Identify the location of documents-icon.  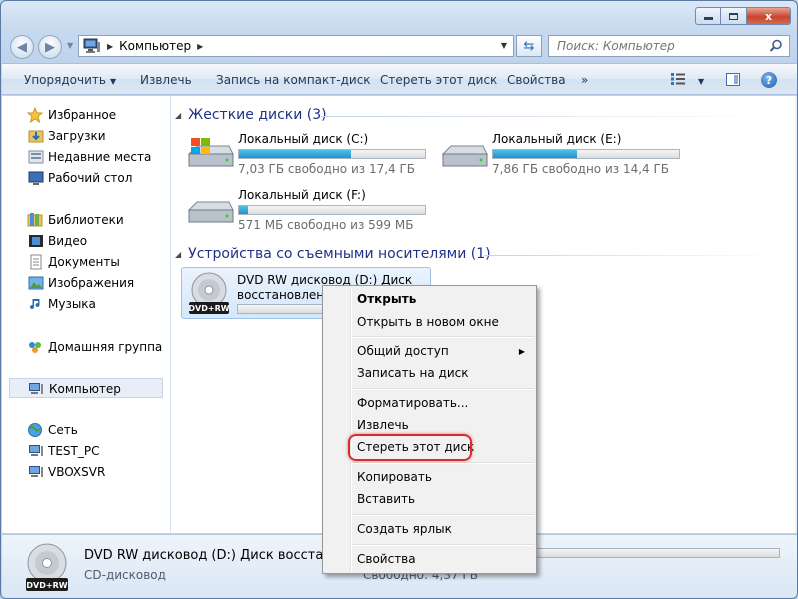
(36, 262).